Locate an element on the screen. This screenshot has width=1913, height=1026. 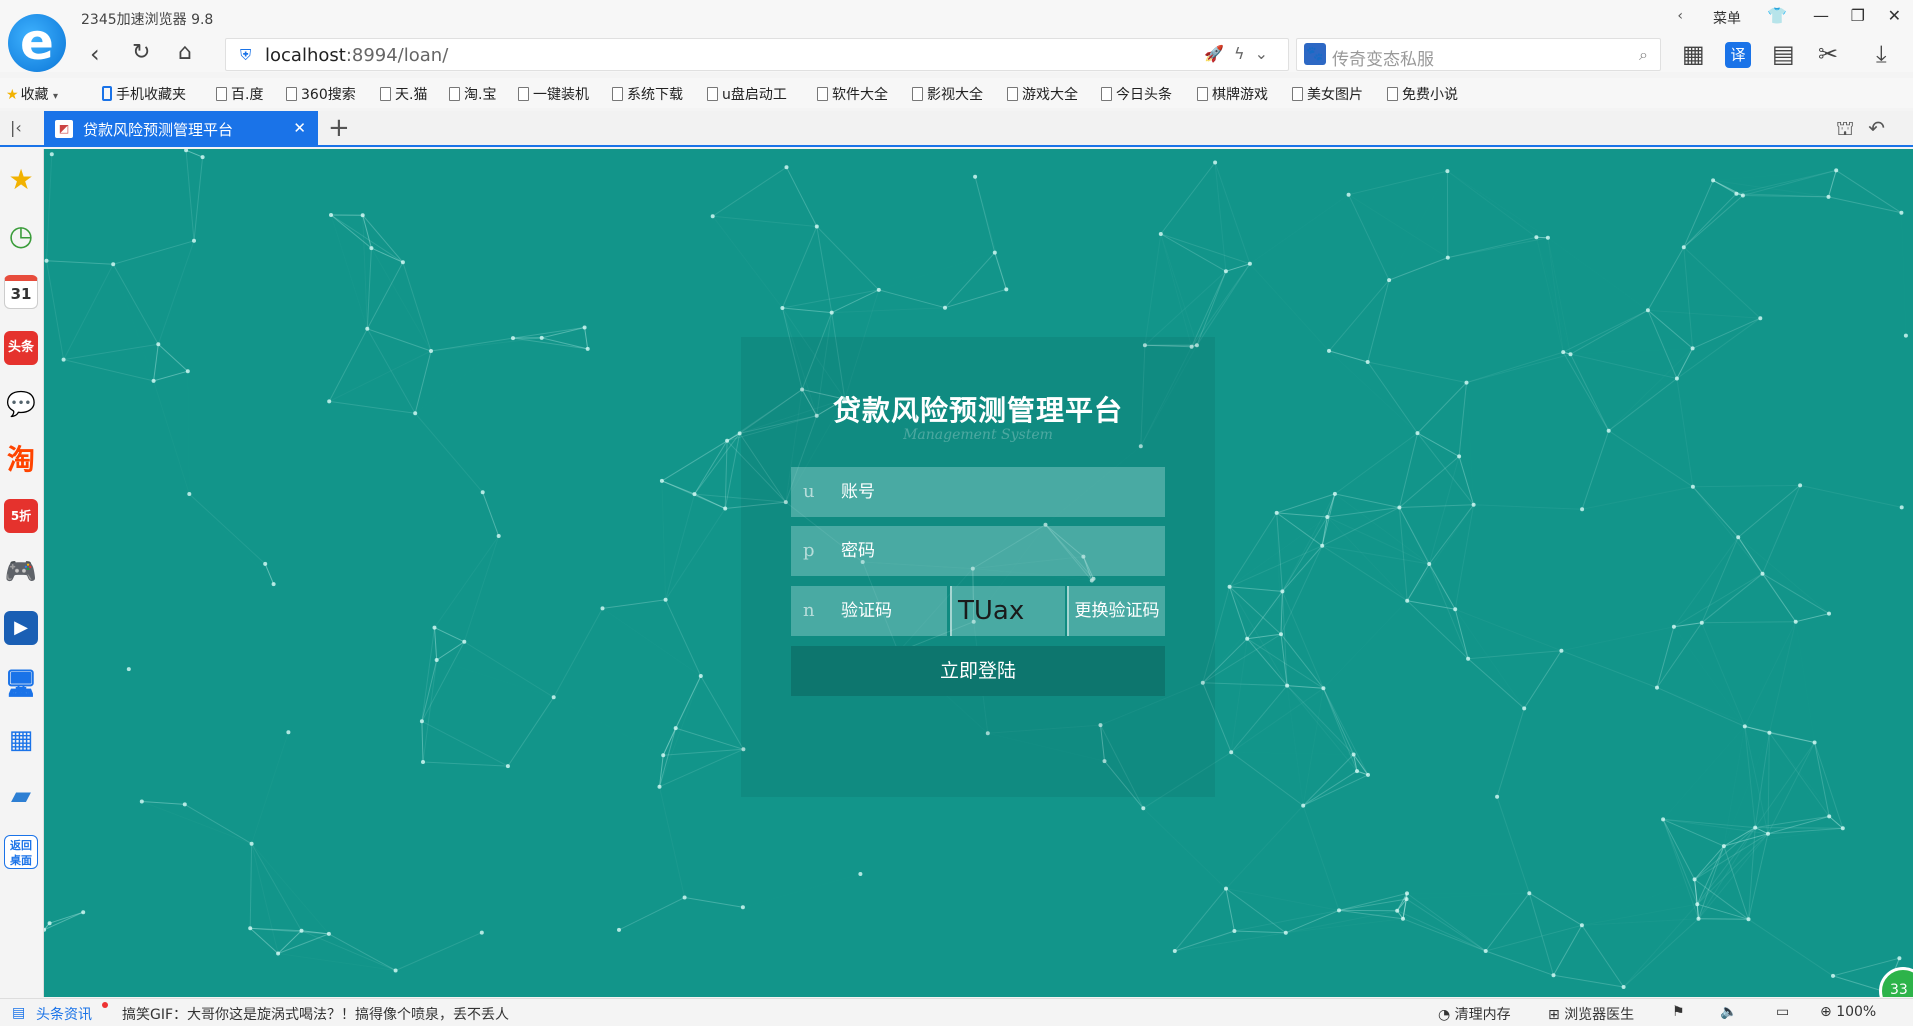
close-icon: ✕ is located at coordinates (1894, 15).